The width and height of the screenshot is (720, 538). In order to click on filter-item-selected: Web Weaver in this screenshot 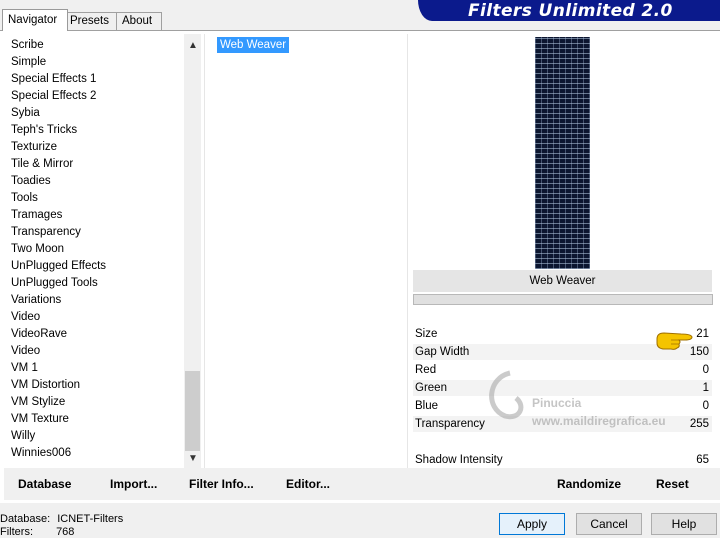, I will do `click(253, 45)`.